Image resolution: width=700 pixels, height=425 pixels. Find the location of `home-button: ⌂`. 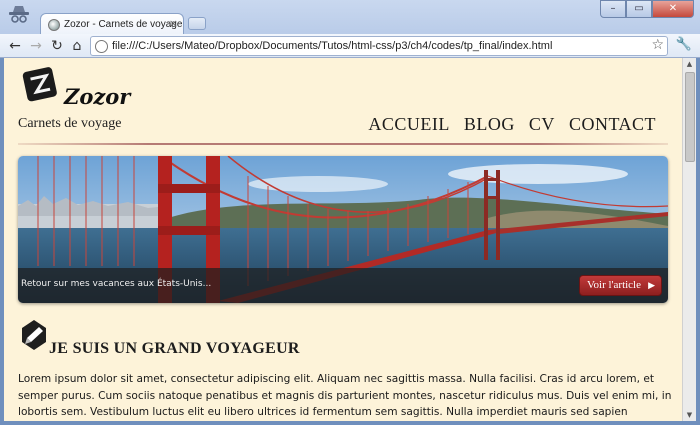

home-button: ⌂ is located at coordinates (77, 46).